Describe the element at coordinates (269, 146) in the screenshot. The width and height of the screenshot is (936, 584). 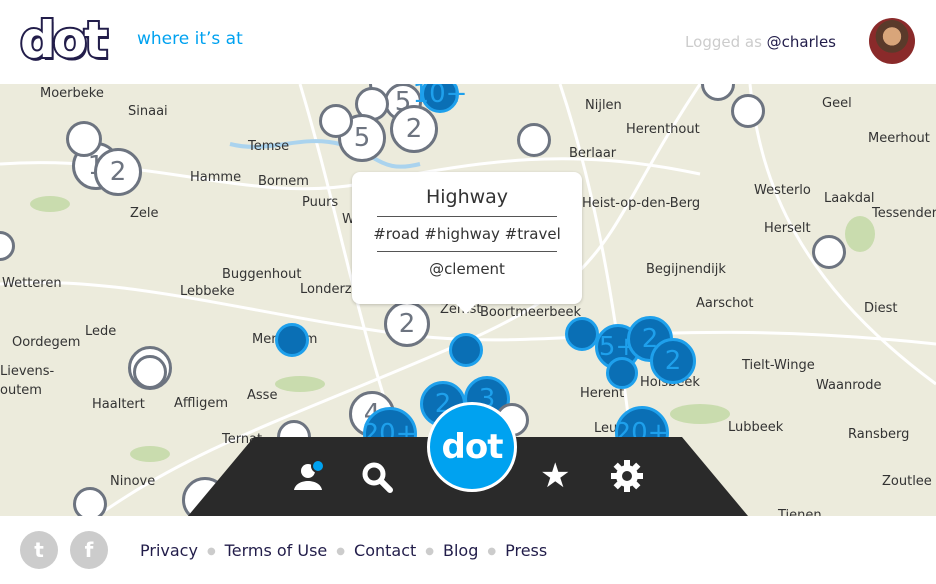
I see `place-label: Temse` at that location.